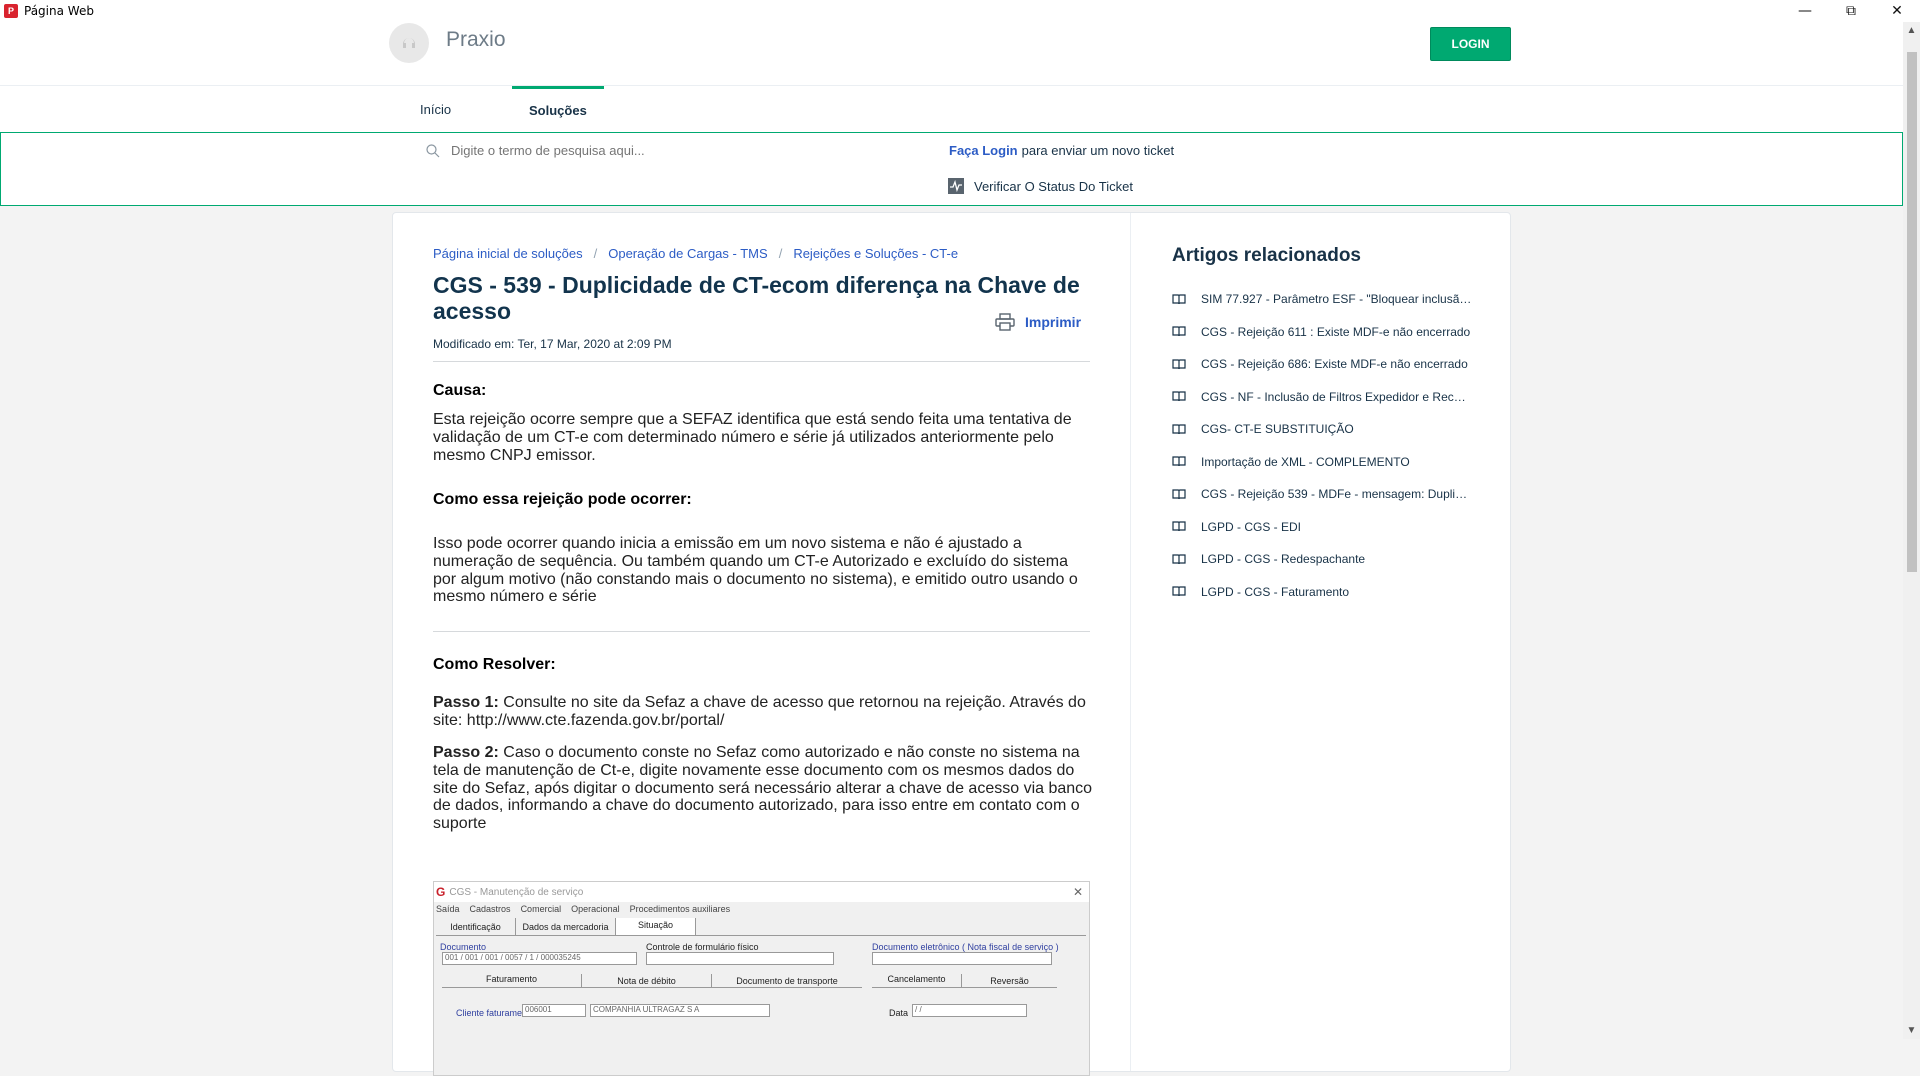  What do you see at coordinates (680, 1010) in the screenshot?
I see `screenshot-cliente-name: COMPANHIA ULTRAGAZ S A` at bounding box center [680, 1010].